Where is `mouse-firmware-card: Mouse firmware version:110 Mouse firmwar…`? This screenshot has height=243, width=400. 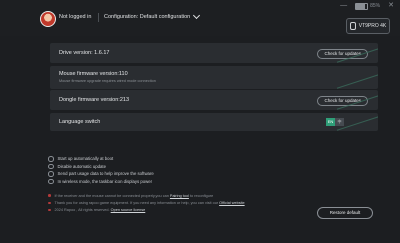
mouse-firmware-card: Mouse firmware version:110 Mouse firmwar… is located at coordinates (214, 77).